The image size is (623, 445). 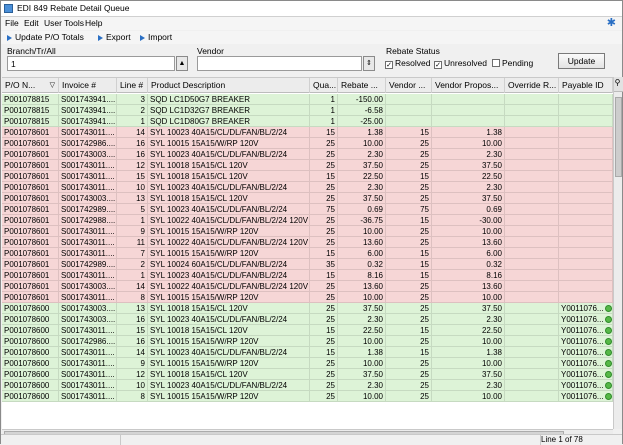 I want to click on unresolved-checkbox: ✓ Unresolved, so click(x=460, y=63).